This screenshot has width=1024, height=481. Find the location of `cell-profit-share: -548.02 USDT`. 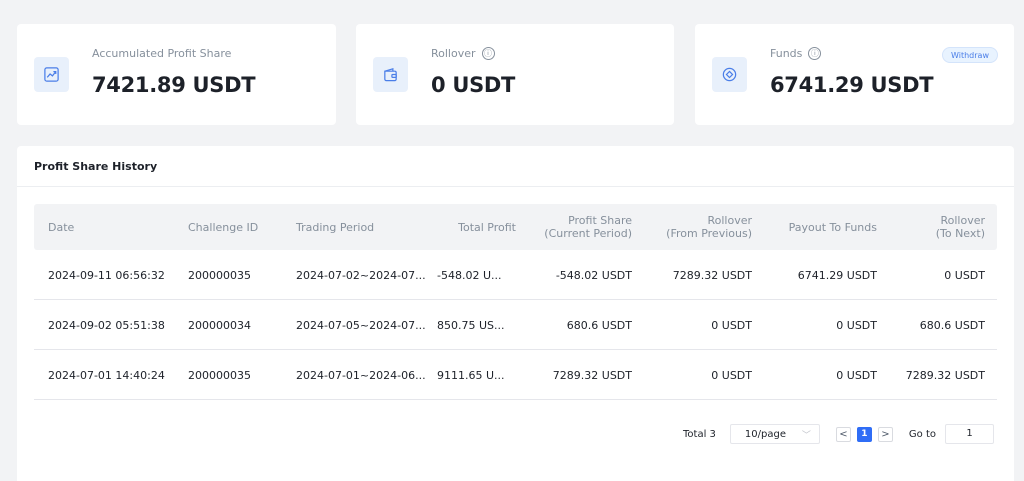

cell-profit-share: -548.02 USDT is located at coordinates (593, 275).